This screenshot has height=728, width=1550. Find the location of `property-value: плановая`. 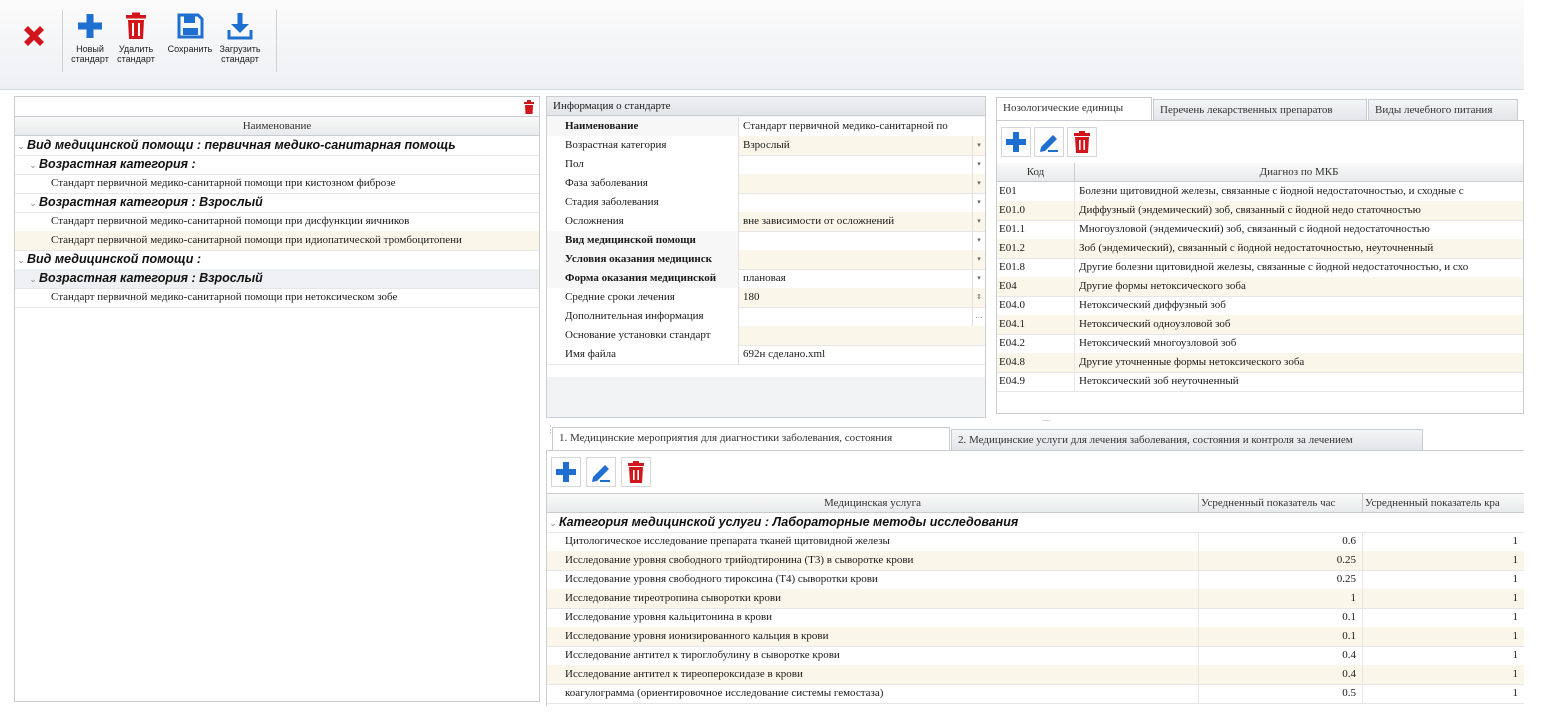

property-value: плановая is located at coordinates (862, 278).